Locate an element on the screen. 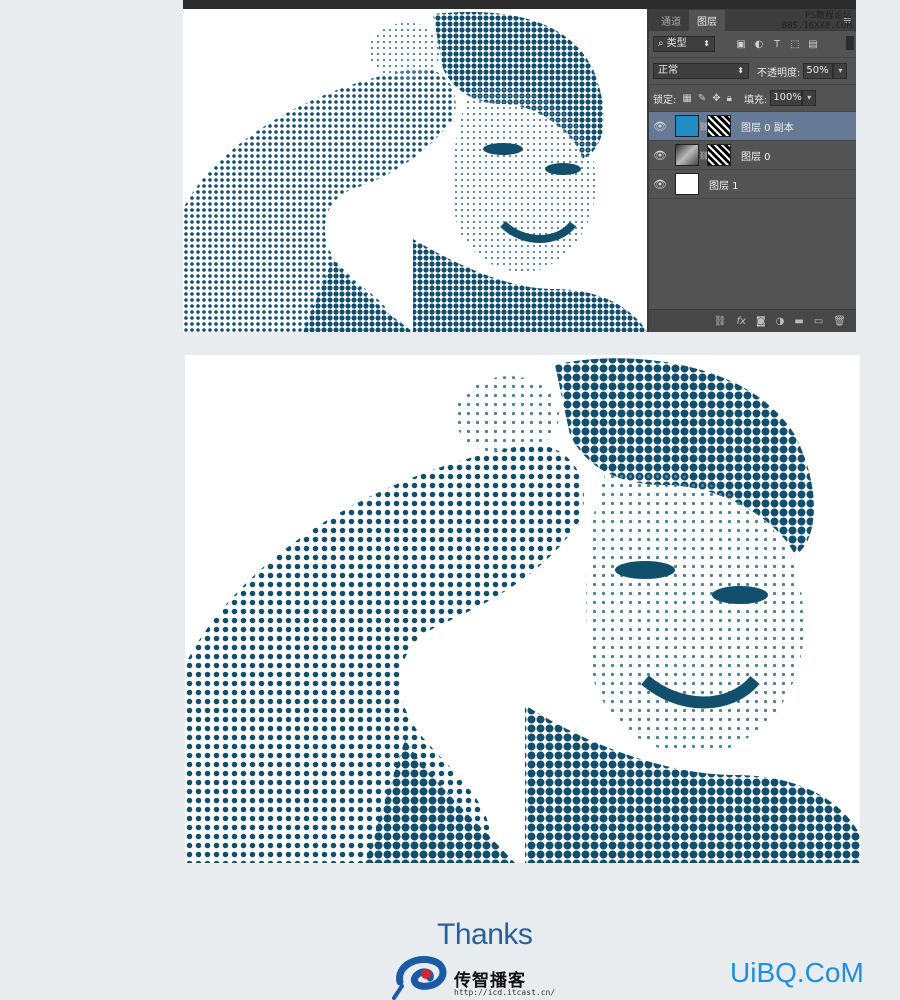 The width and height of the screenshot is (900, 1000). lock-transparency-icon: ▦ is located at coordinates (686, 98).